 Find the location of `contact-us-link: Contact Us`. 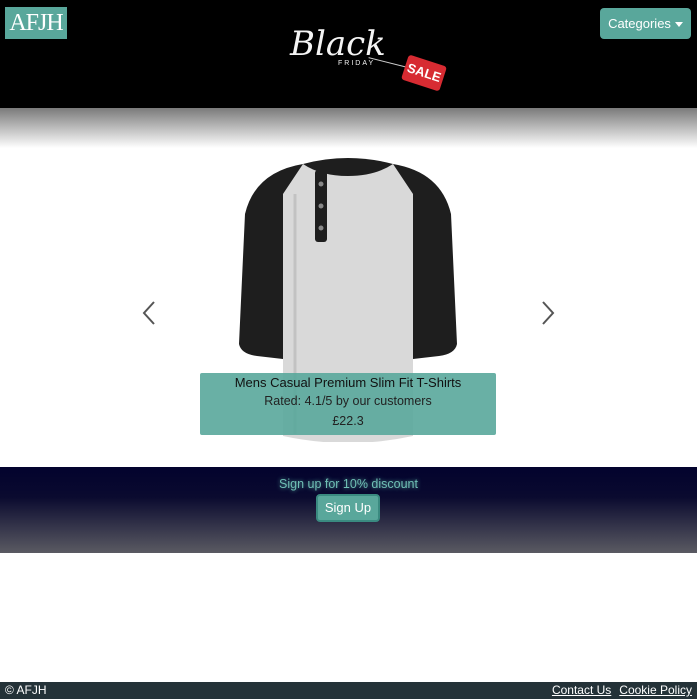

contact-us-link: Contact Us is located at coordinates (581, 690).